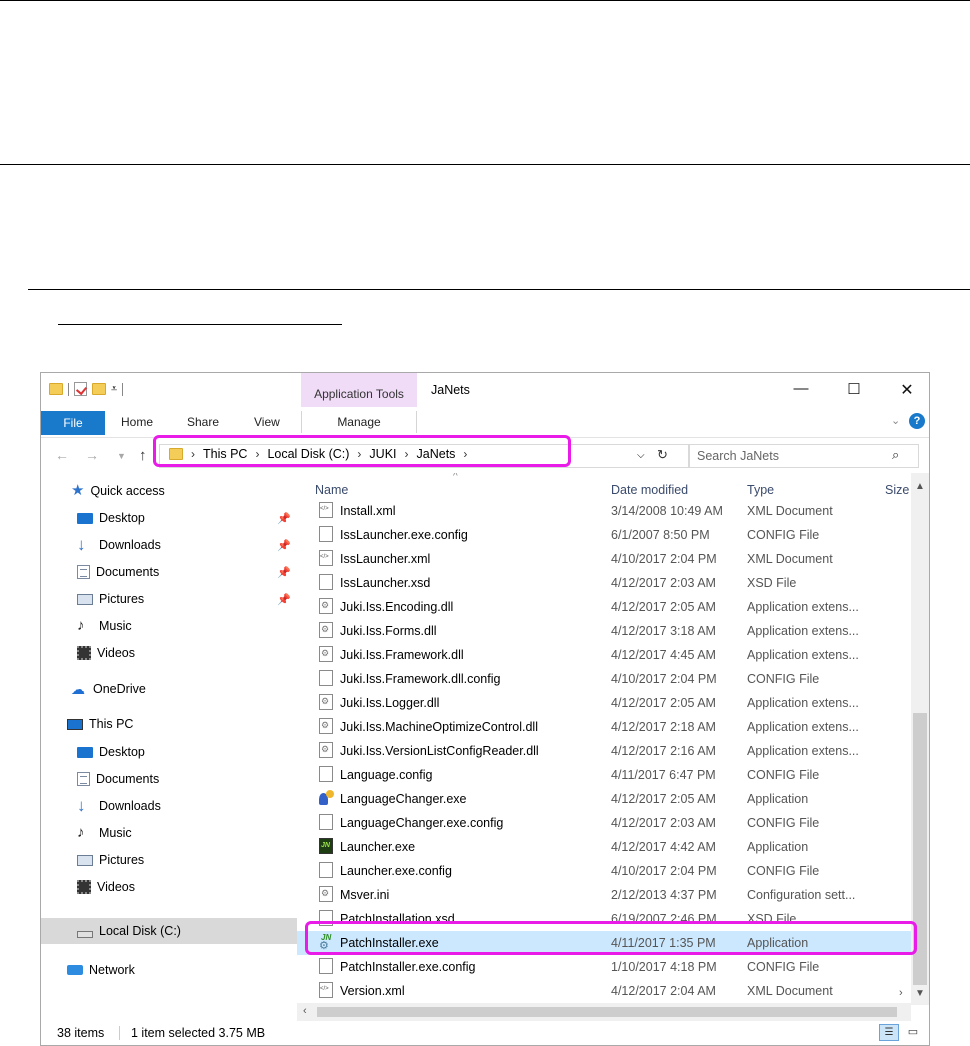  Describe the element at coordinates (920, 993) in the screenshot. I see `scroll-down-icon: ▼` at that location.